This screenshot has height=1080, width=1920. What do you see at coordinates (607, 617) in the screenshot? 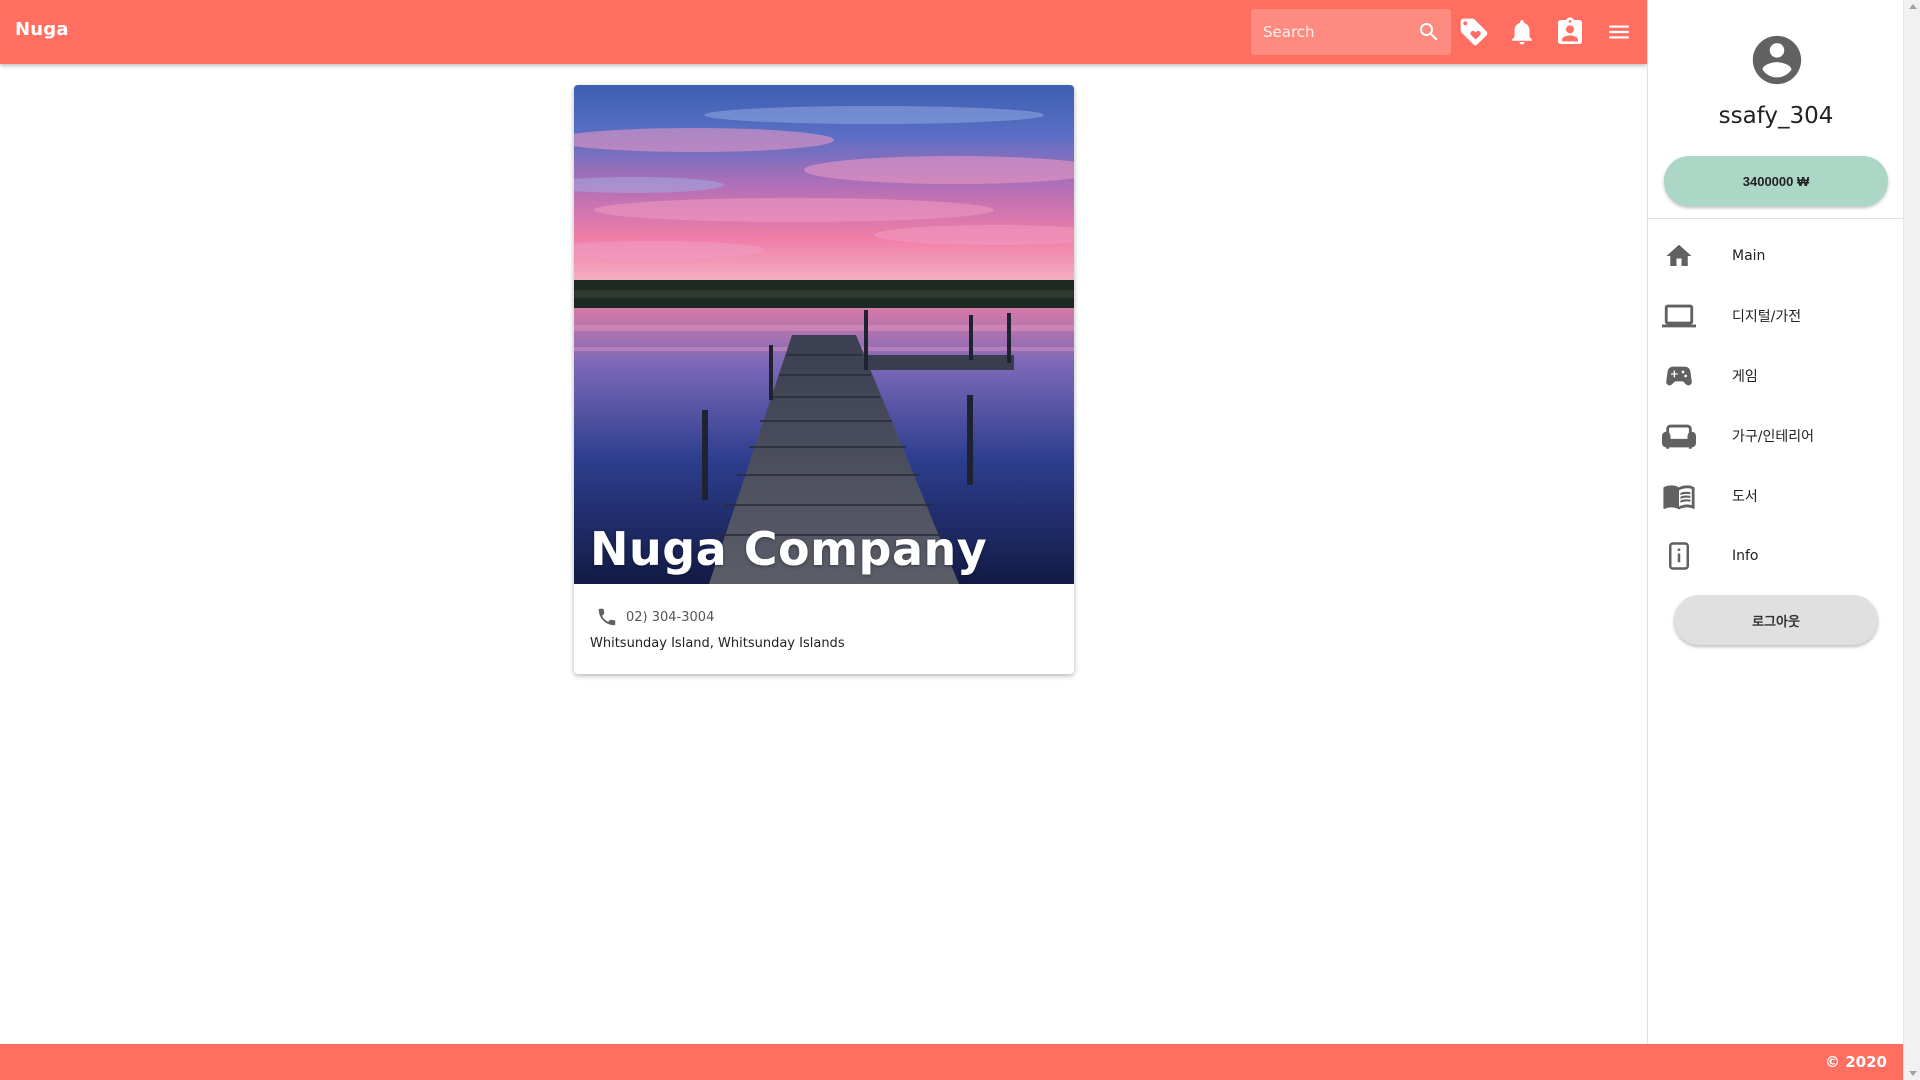
I see `phone-icon` at bounding box center [607, 617].